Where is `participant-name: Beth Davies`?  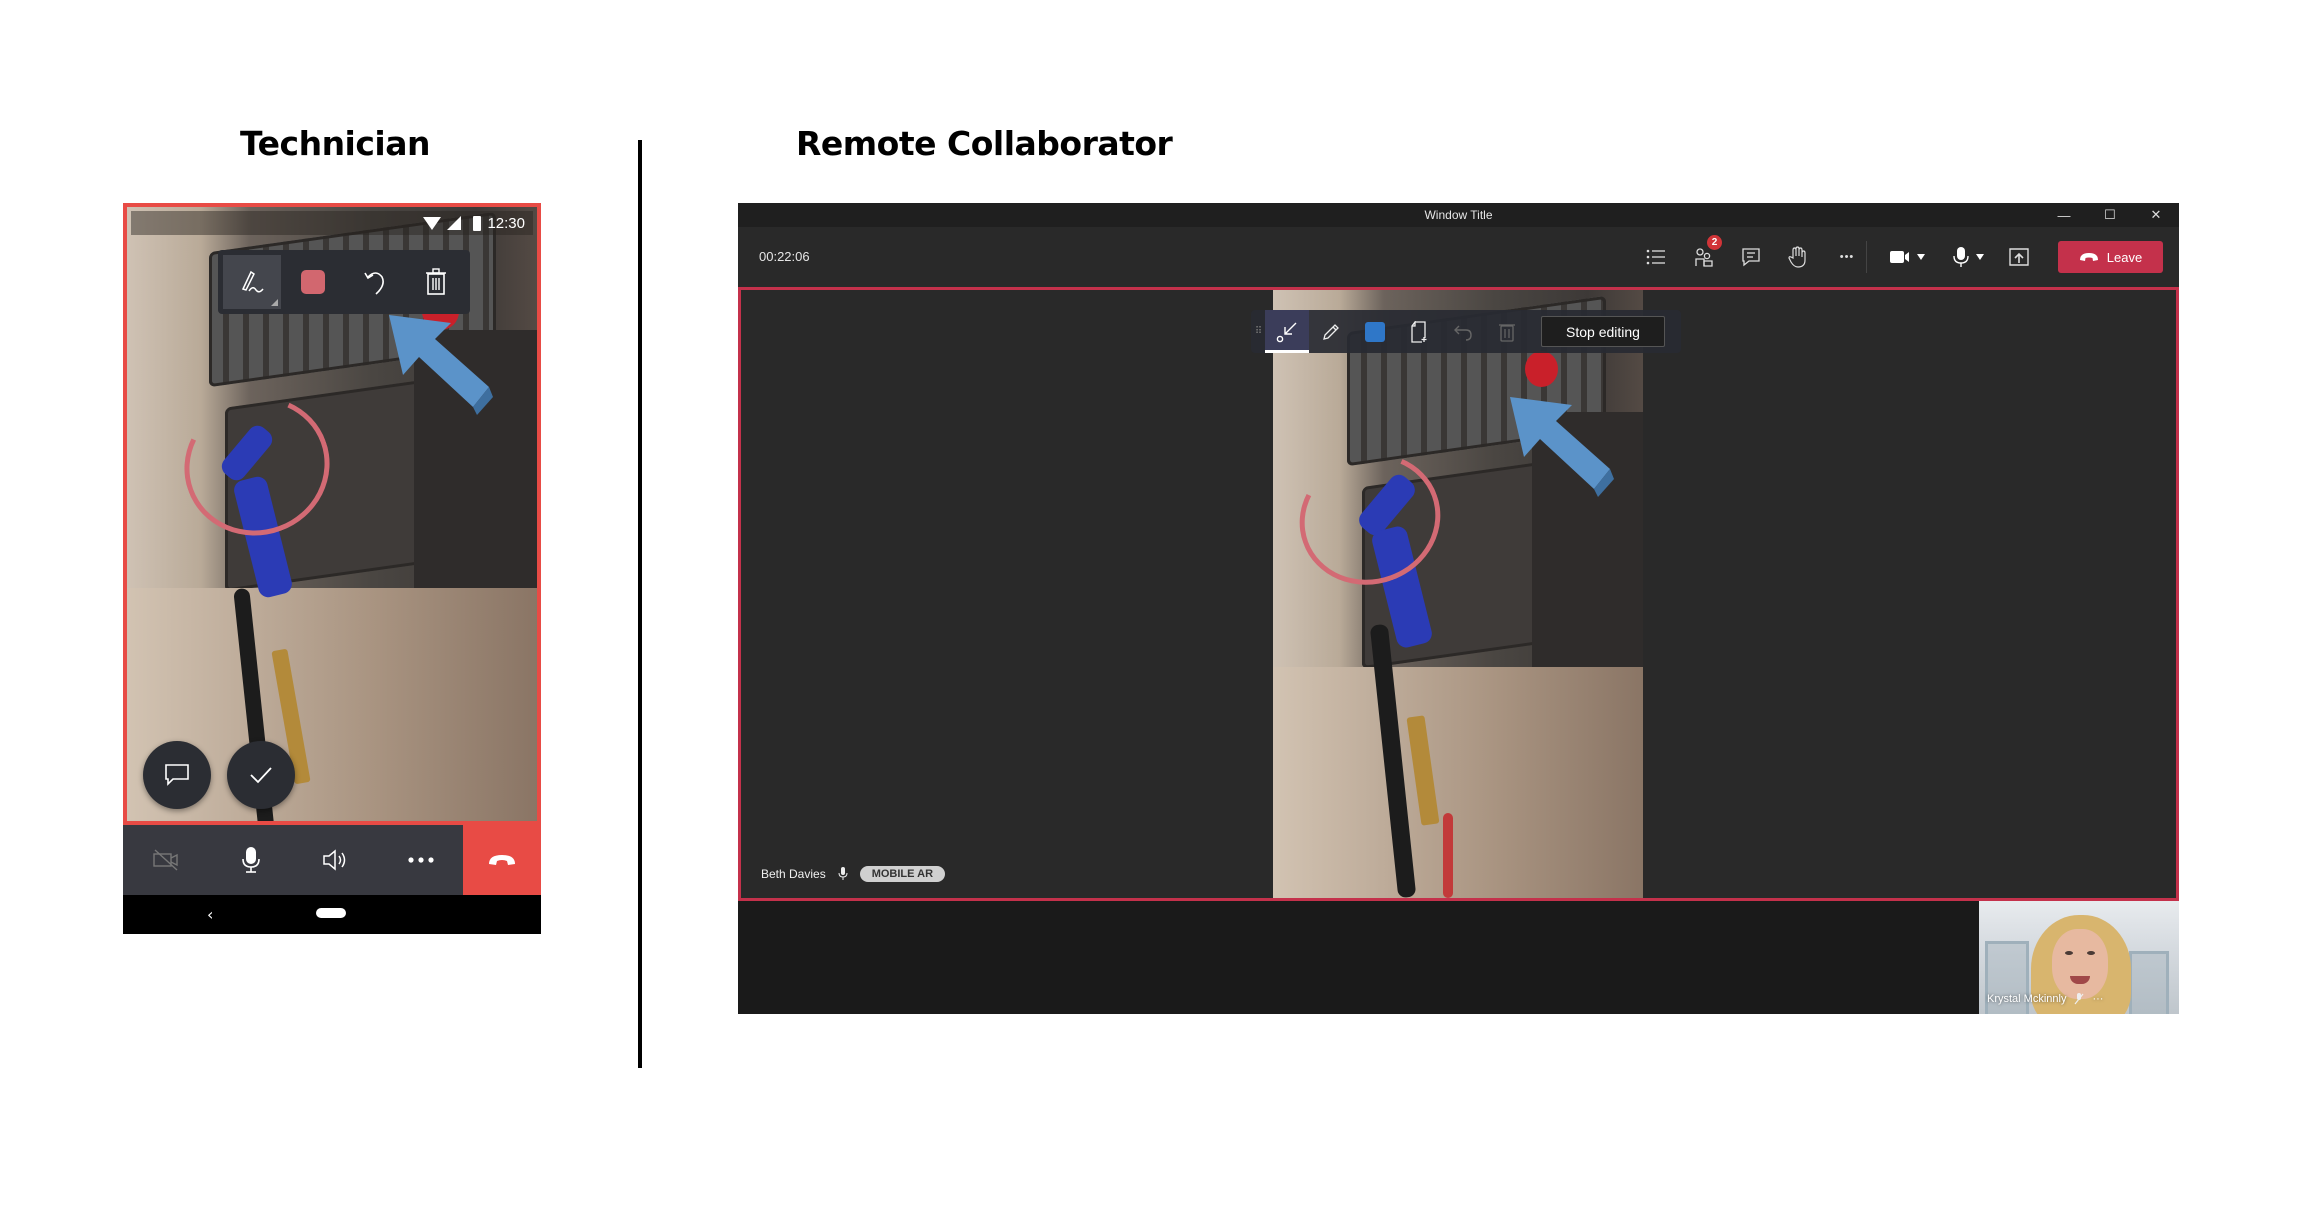 participant-name: Beth Davies is located at coordinates (793, 874).